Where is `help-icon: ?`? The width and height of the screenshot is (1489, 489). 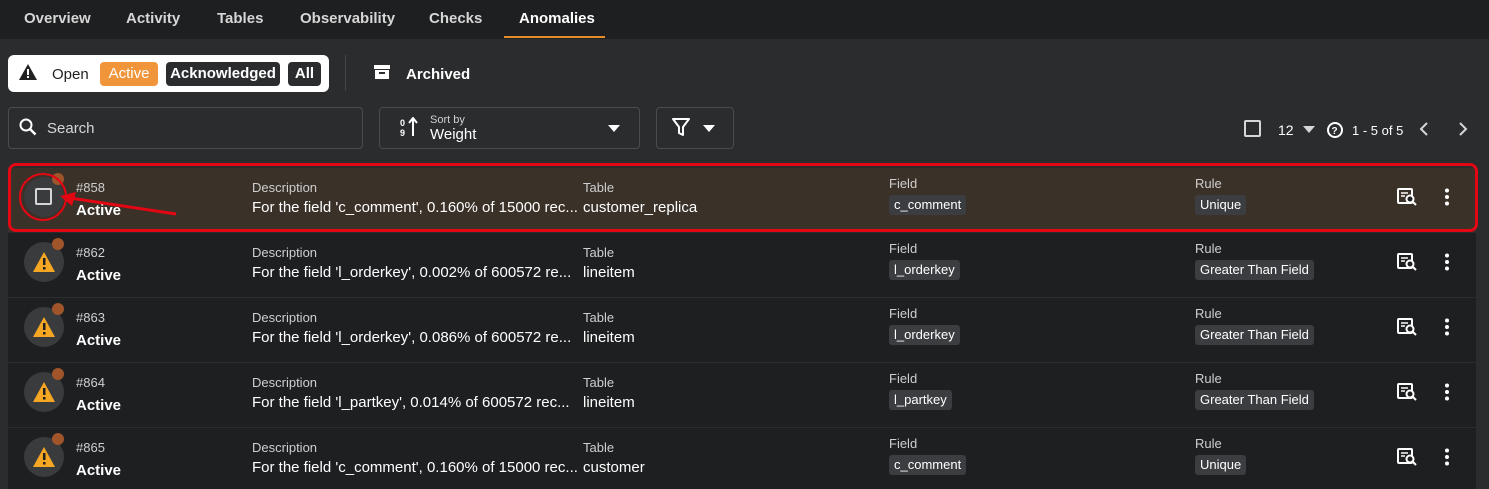
help-icon: ? is located at coordinates (1335, 130).